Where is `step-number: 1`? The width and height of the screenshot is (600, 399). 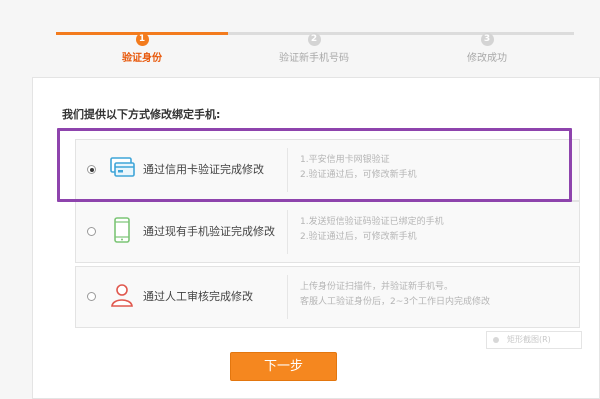 step-number: 1 is located at coordinates (142, 39).